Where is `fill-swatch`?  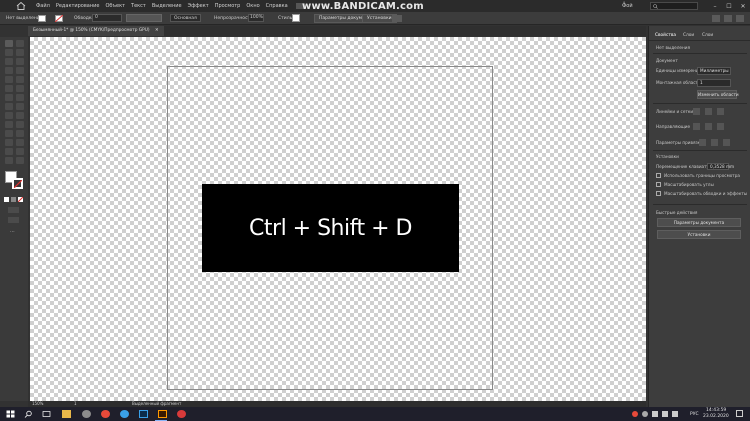 fill-swatch is located at coordinates (42, 18).